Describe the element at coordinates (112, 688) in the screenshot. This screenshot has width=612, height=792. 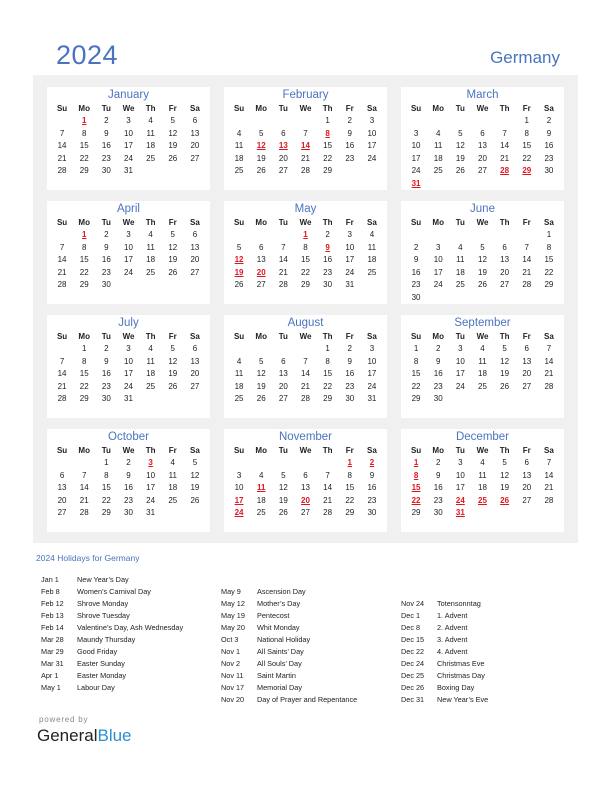
I see `holiday-row: May 1 Labour Day` at that location.